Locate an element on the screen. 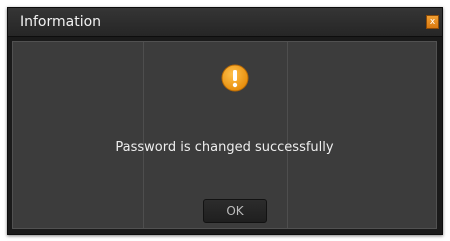  dialog-message: Password is changed successfully is located at coordinates (224, 147).